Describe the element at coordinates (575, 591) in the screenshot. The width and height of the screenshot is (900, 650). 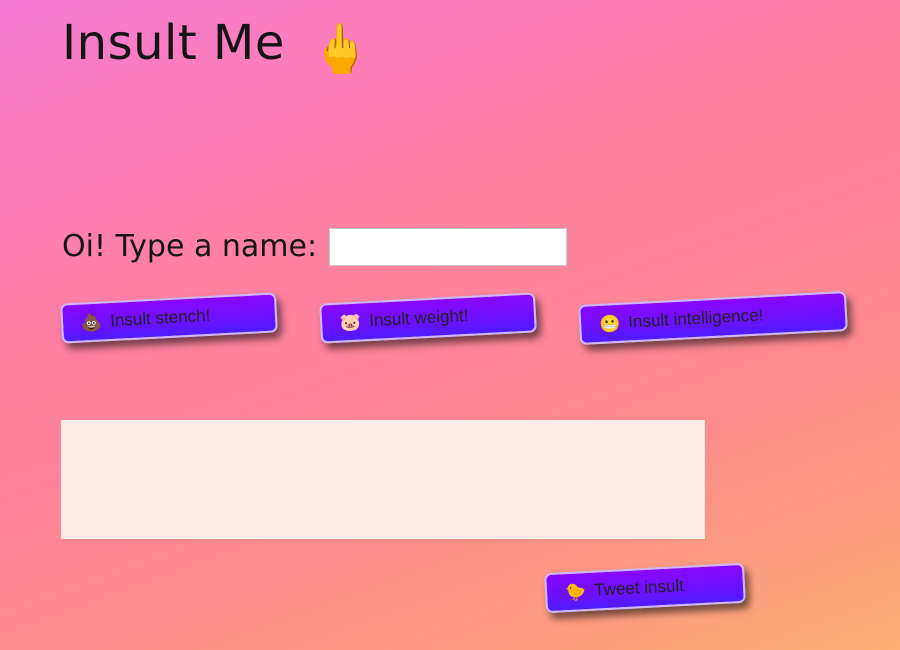
I see `chick-icon: 🐤` at that location.